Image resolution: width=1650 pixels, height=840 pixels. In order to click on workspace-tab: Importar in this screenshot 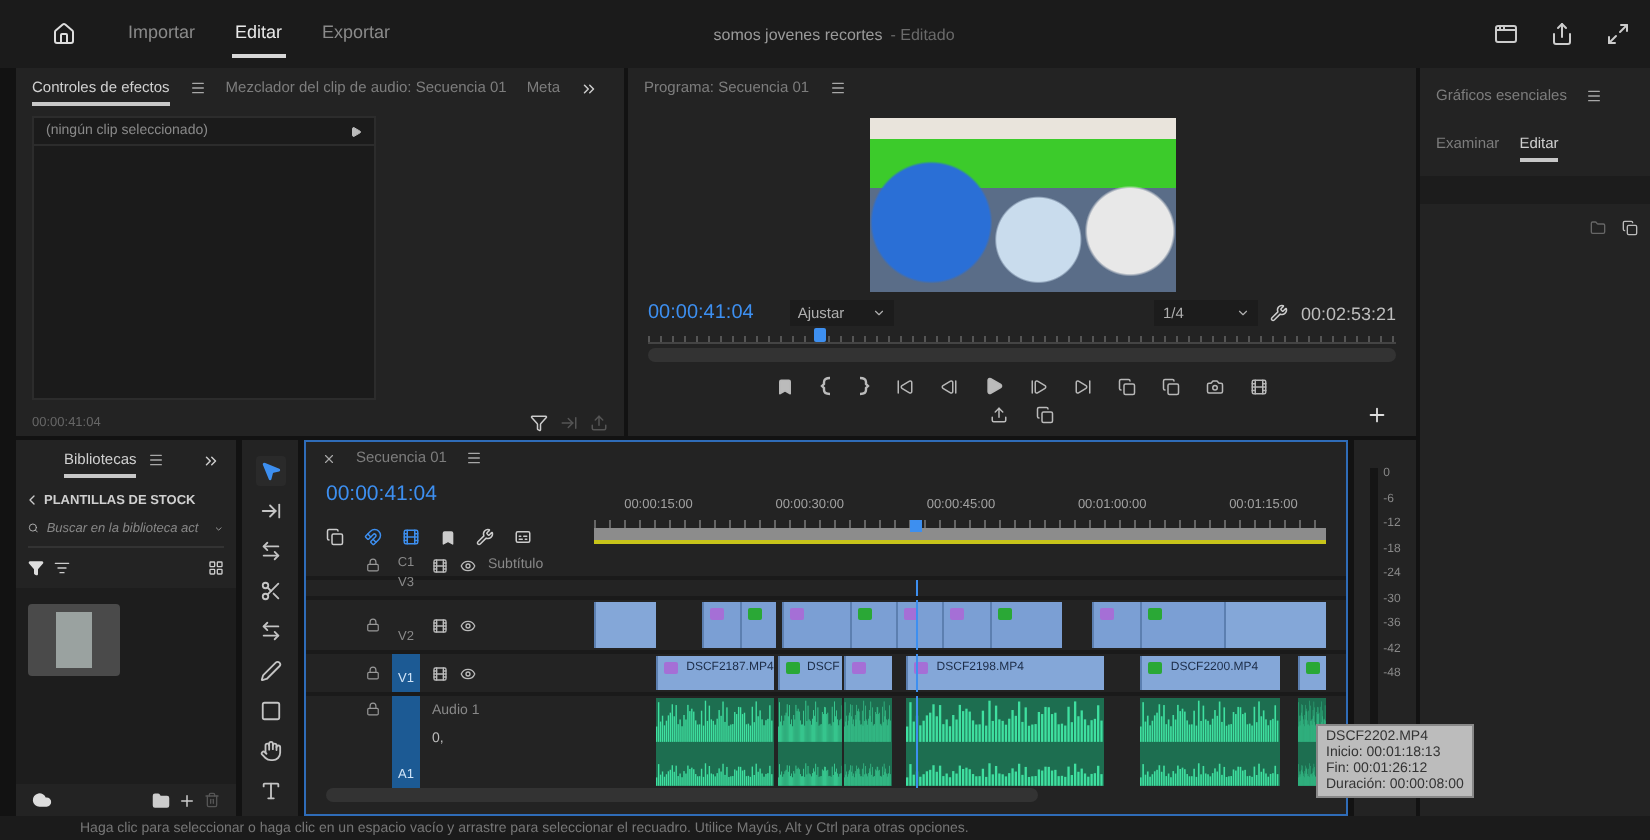, I will do `click(162, 34)`.